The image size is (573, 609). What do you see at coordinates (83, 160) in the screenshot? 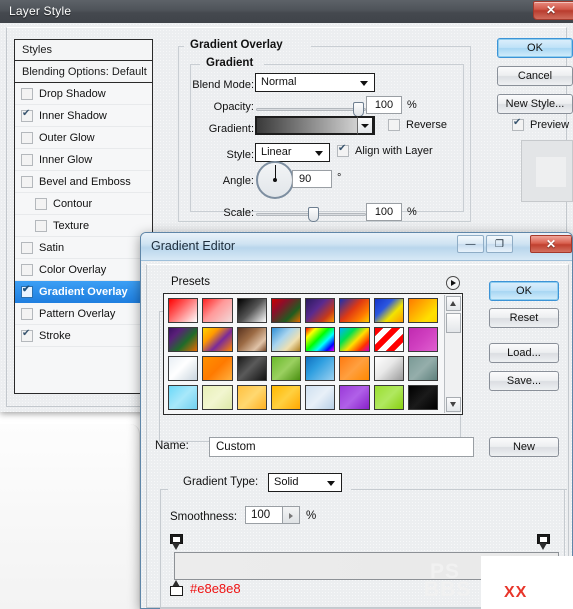
I see `style-row-inner-glow: Inner Glow` at bounding box center [83, 160].